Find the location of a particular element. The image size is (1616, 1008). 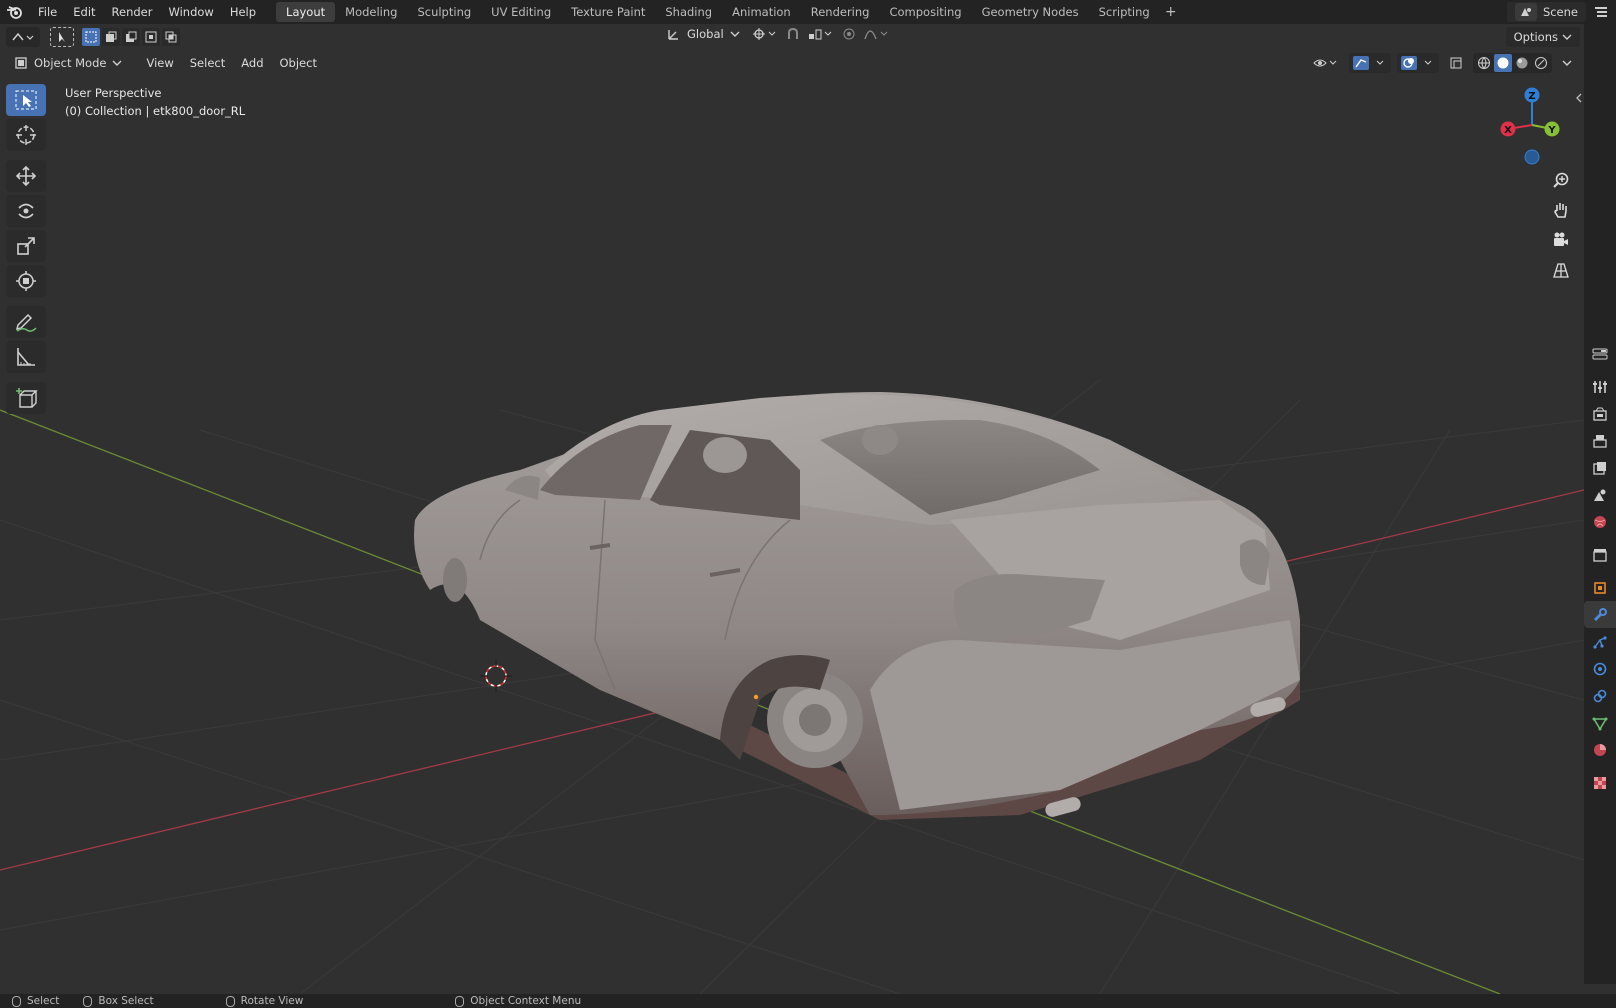

view-layer-icon is located at coordinates (1600, 467).